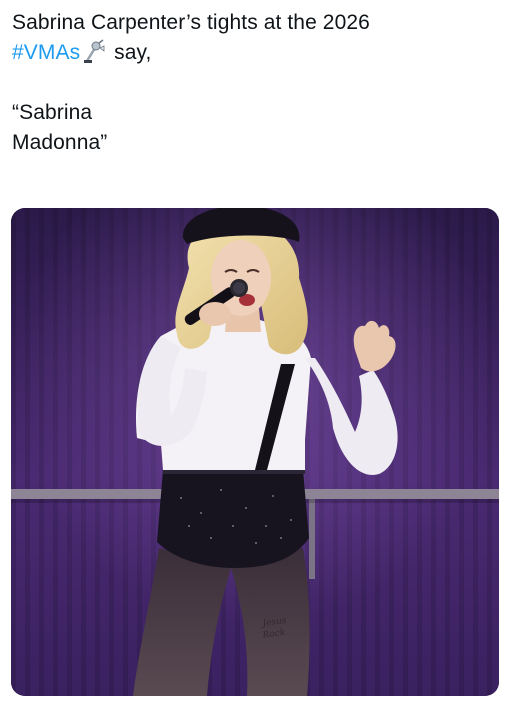 Image resolution: width=506 pixels, height=702 pixels. Describe the element at coordinates (94, 51) in the screenshot. I see `vma-moonman-icon` at that location.